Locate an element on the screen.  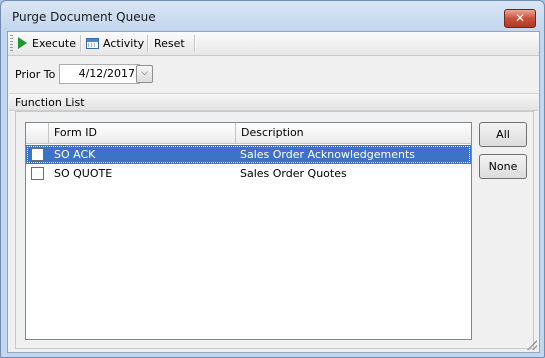
select-all-button: All is located at coordinates (503, 134).